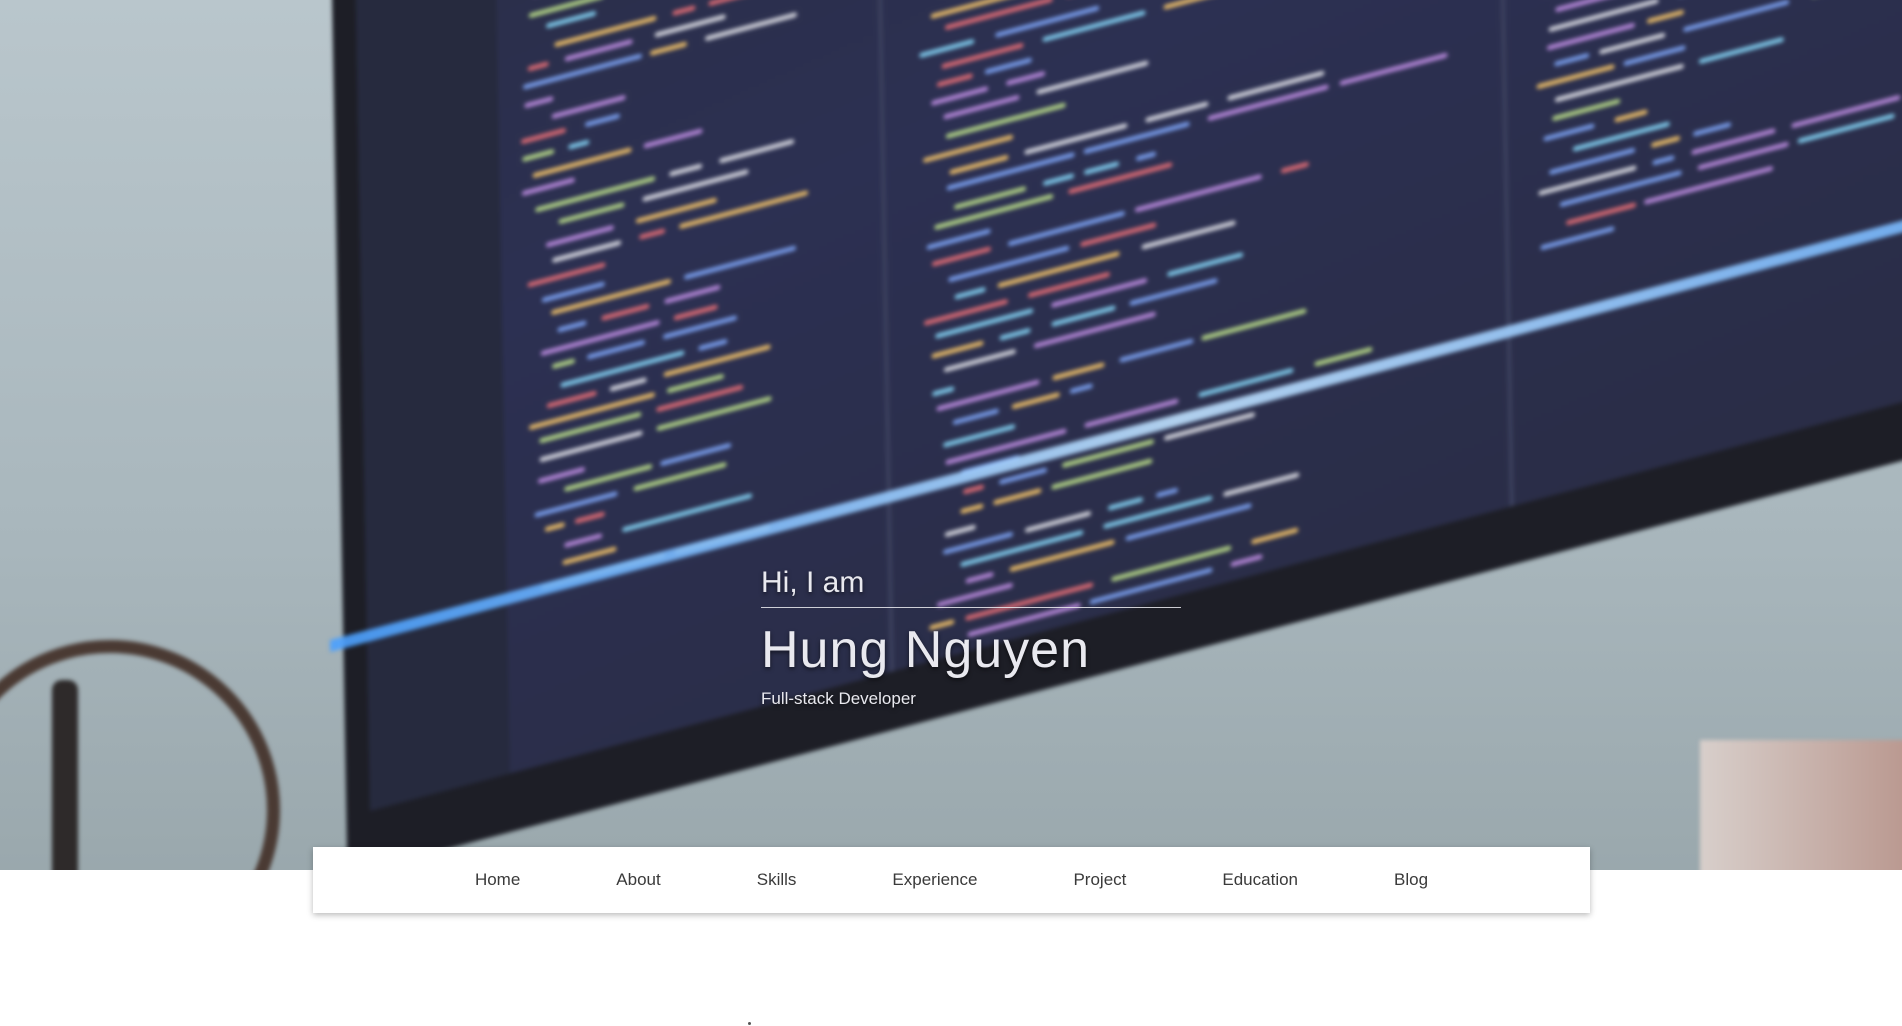 This screenshot has width=1902, height=1026. Describe the element at coordinates (432, 405) in the screenshot. I see `editor-sidebar` at that location.